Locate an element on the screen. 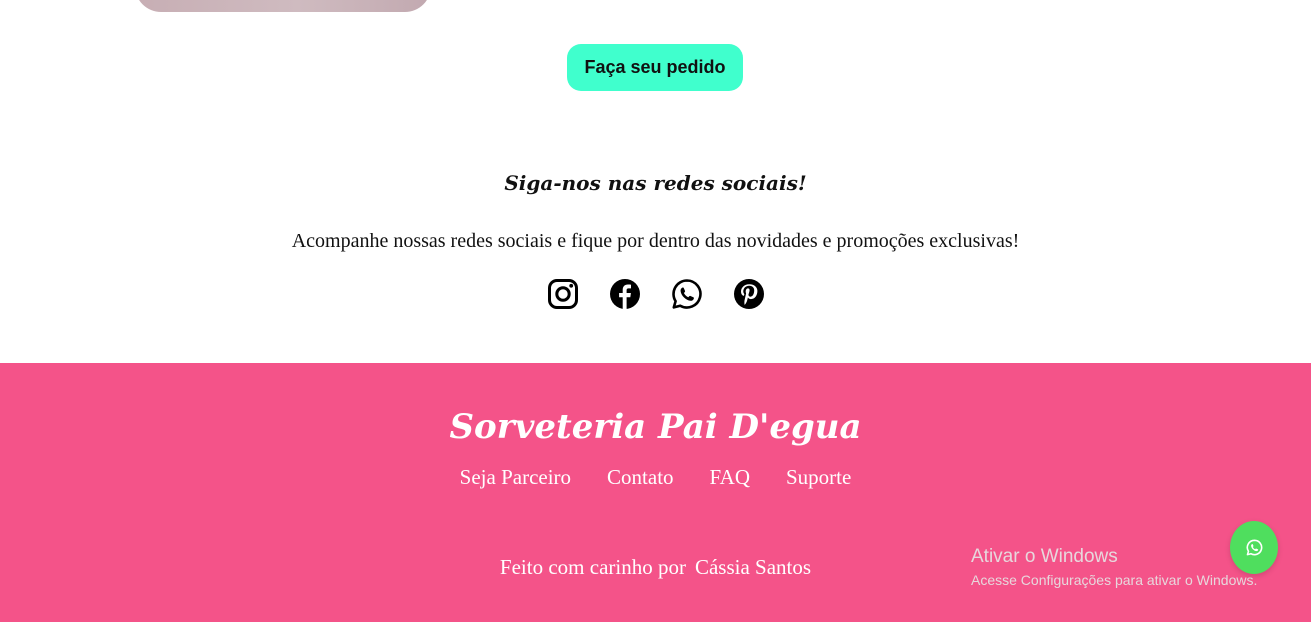  instagram-link is located at coordinates (563, 294).